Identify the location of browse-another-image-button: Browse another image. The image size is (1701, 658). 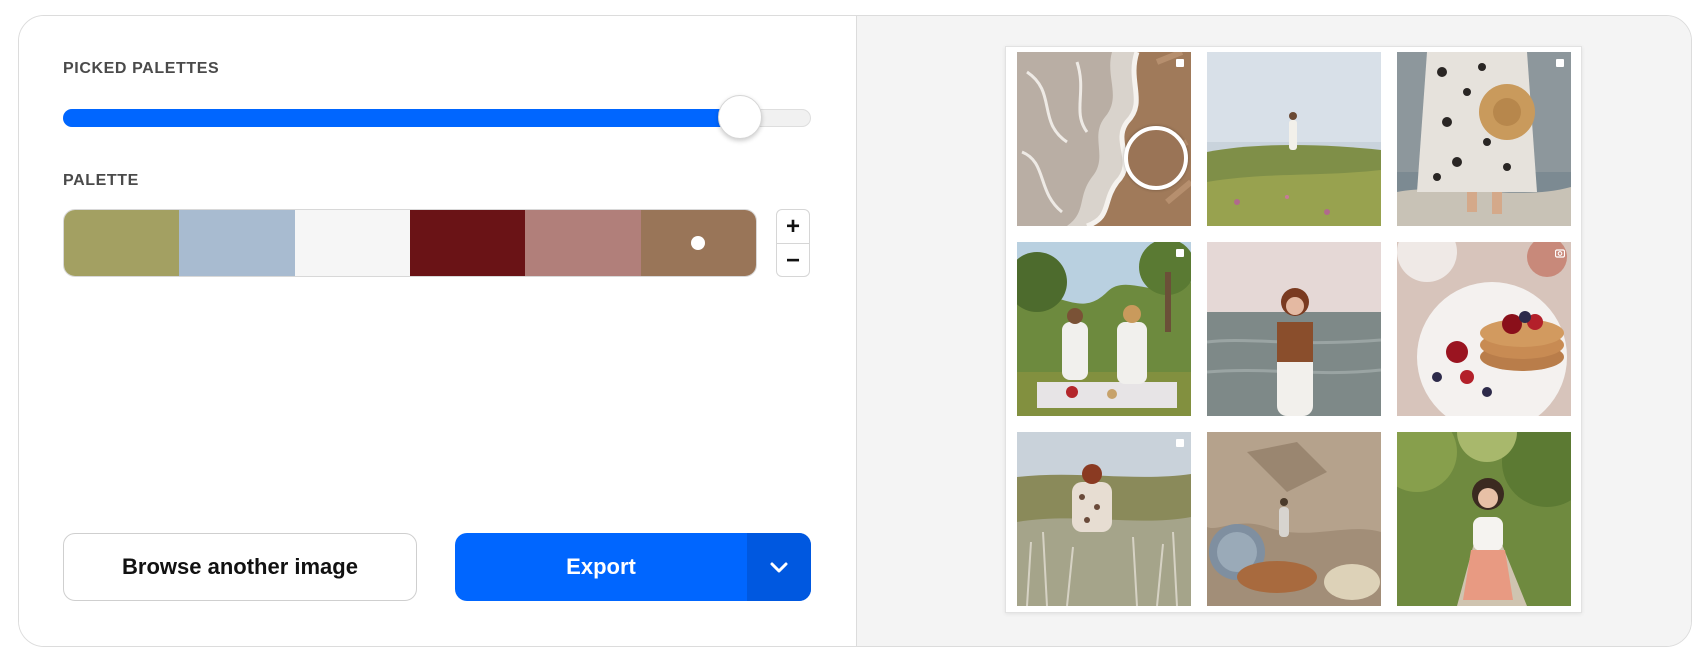
(240, 567).